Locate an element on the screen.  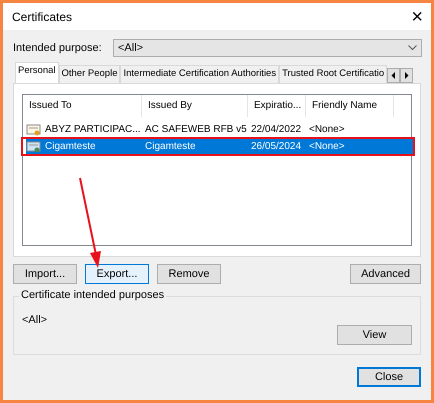
table-cell-text: 22/04/2022 is located at coordinates (276, 129).